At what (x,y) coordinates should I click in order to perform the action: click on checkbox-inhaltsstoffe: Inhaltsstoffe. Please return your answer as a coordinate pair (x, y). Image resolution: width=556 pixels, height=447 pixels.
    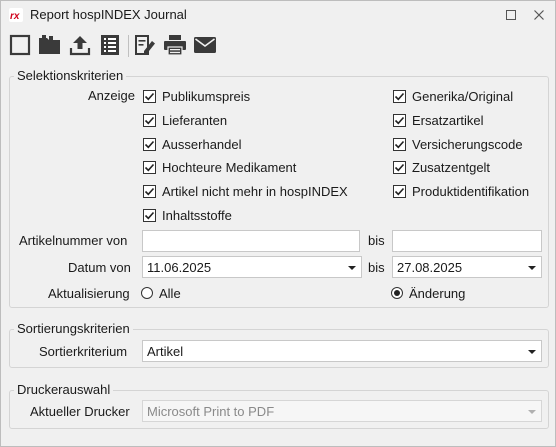
    Looking at the image, I should click on (187, 215).